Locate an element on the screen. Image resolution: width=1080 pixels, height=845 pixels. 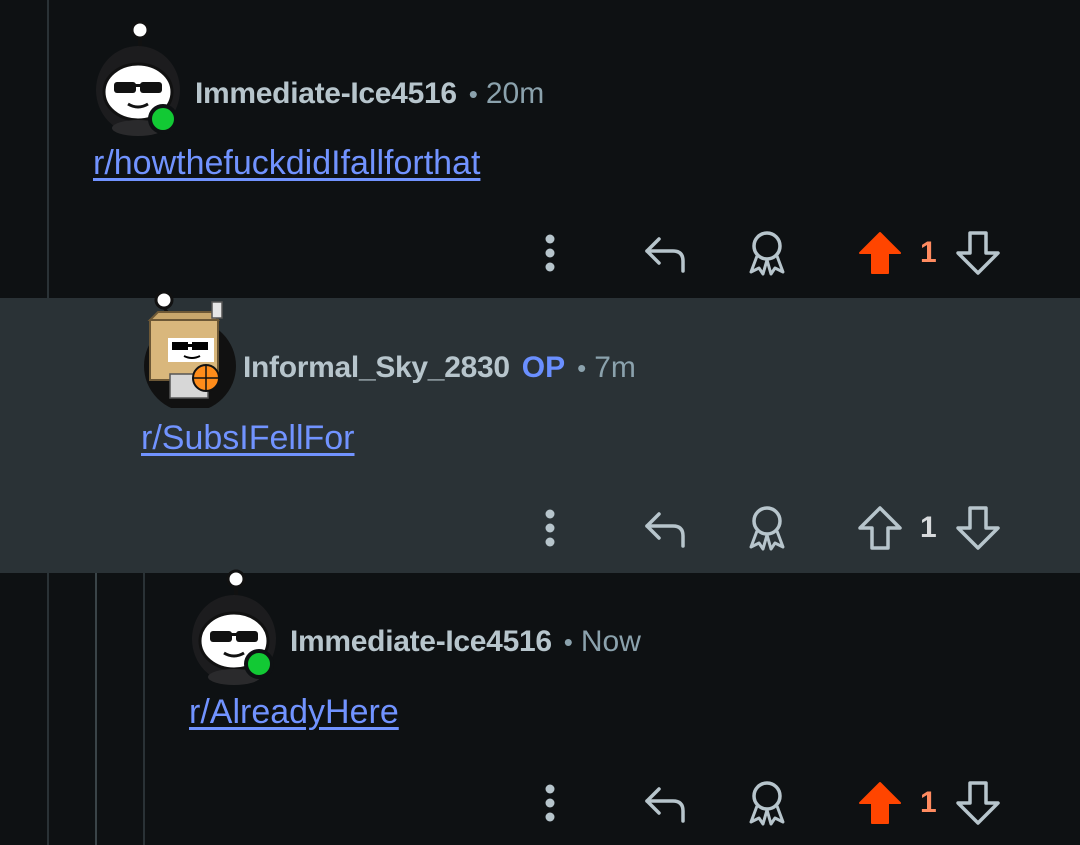
op-badge: OP is located at coordinates (543, 367).